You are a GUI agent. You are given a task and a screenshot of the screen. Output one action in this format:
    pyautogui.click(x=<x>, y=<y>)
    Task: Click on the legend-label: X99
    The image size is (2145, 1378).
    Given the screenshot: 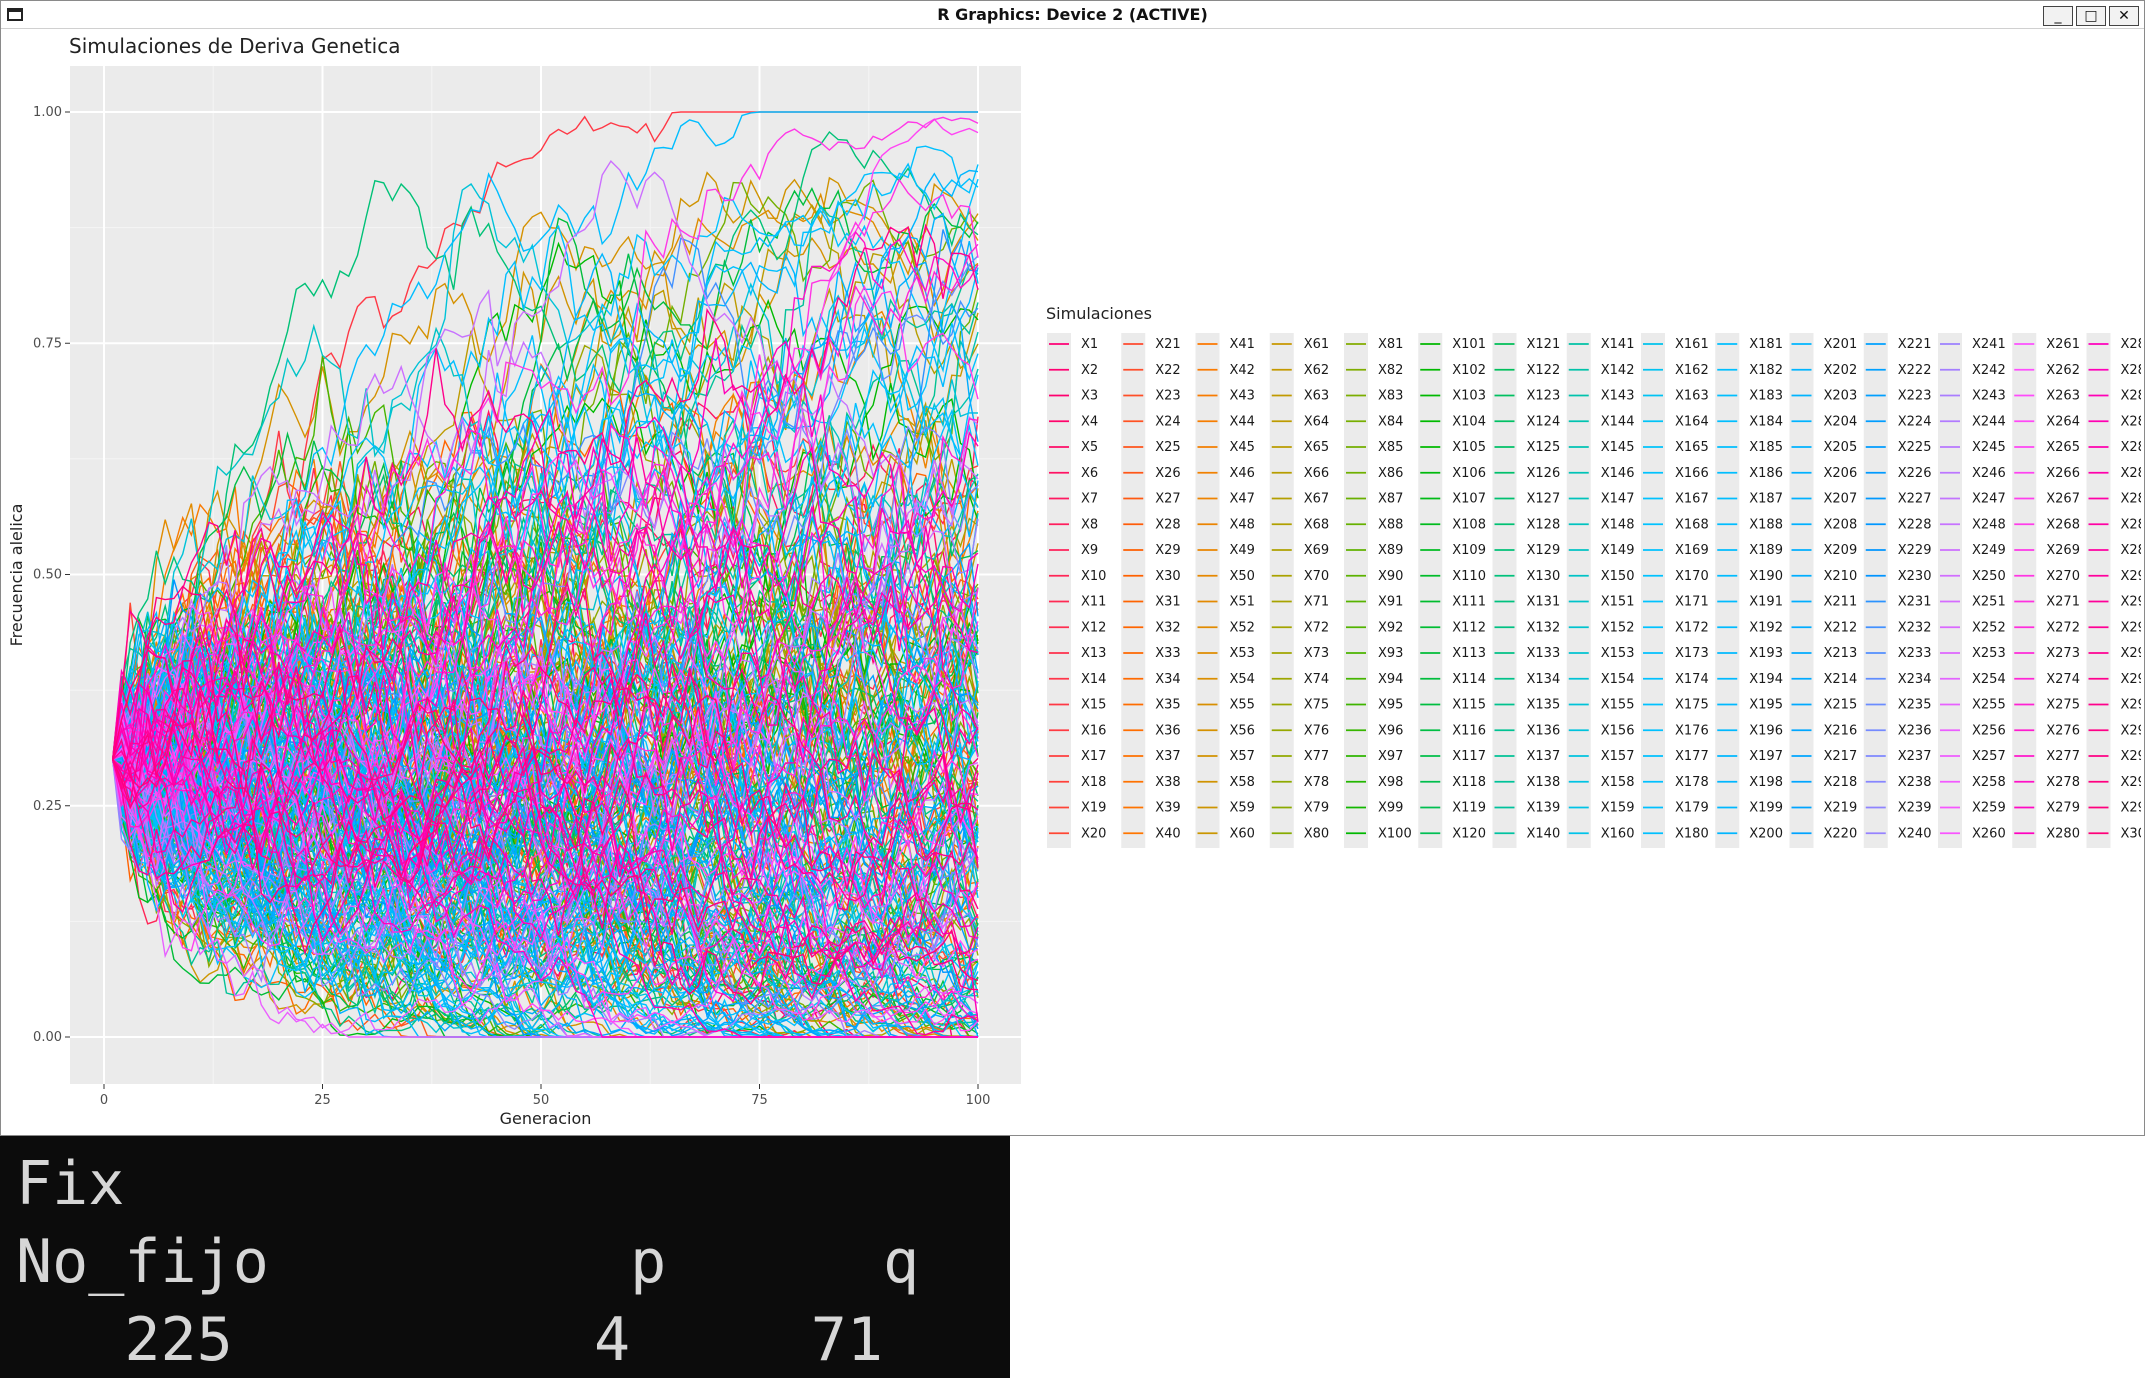 What is the action you would take?
    pyautogui.click(x=1390, y=808)
    